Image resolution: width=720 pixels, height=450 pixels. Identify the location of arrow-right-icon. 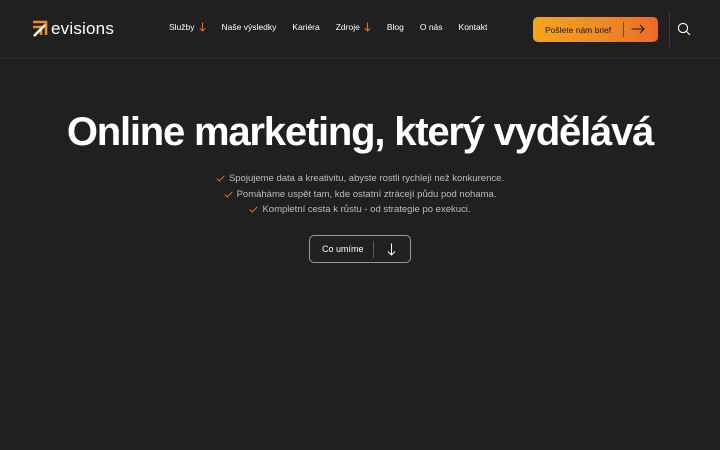
(638, 29).